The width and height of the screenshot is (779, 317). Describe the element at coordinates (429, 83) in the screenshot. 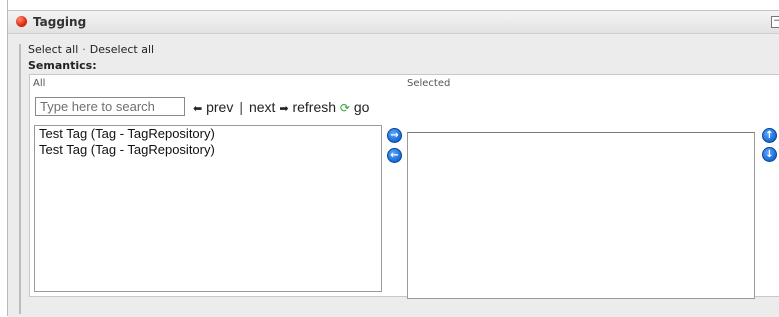

I see `selected-column-label: Selected` at that location.